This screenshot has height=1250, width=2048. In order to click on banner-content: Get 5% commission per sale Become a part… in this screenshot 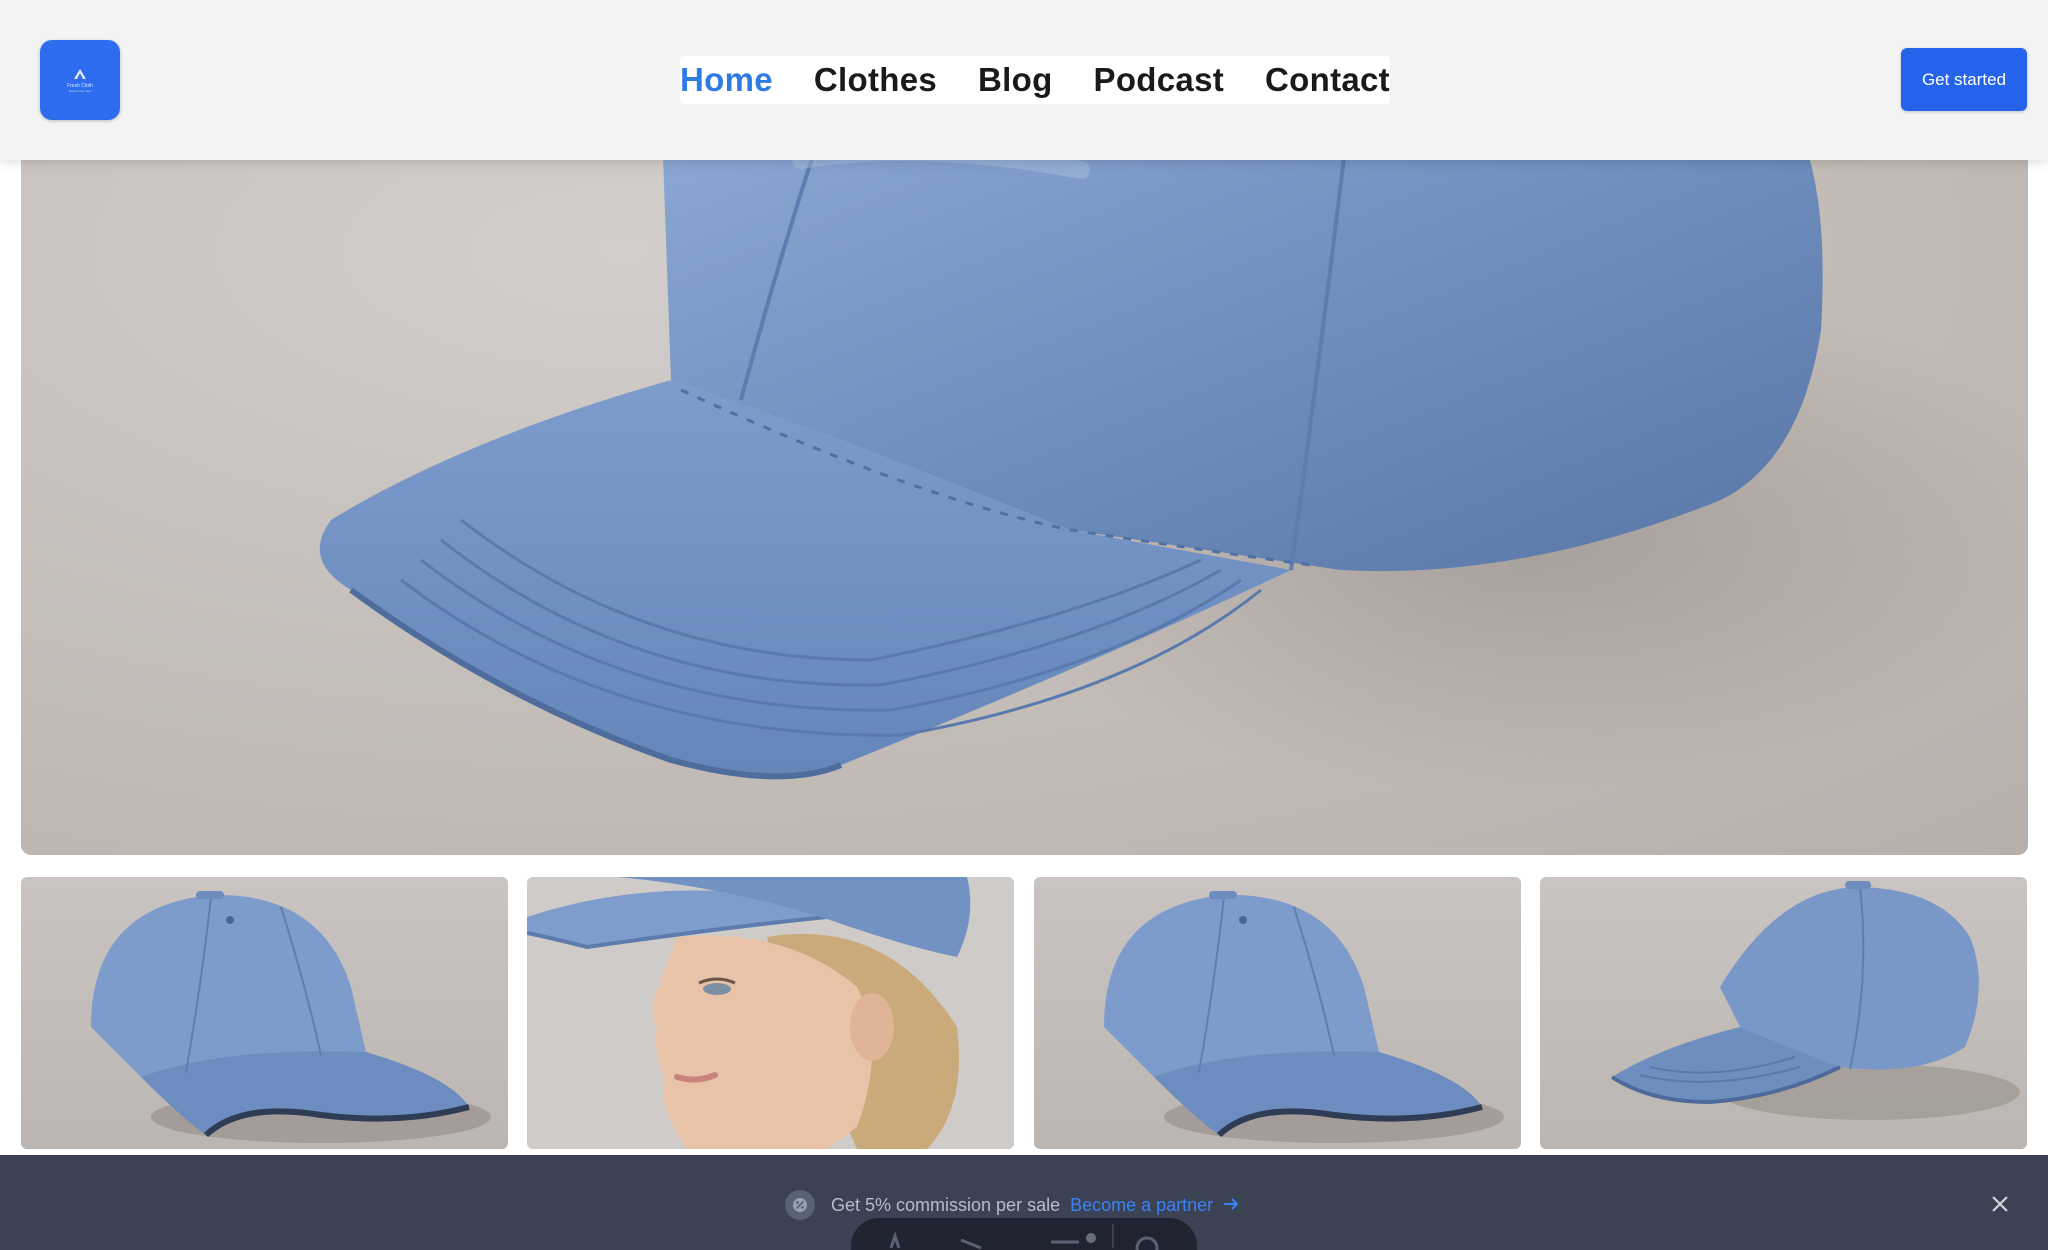, I will do `click(1012, 1205)`.